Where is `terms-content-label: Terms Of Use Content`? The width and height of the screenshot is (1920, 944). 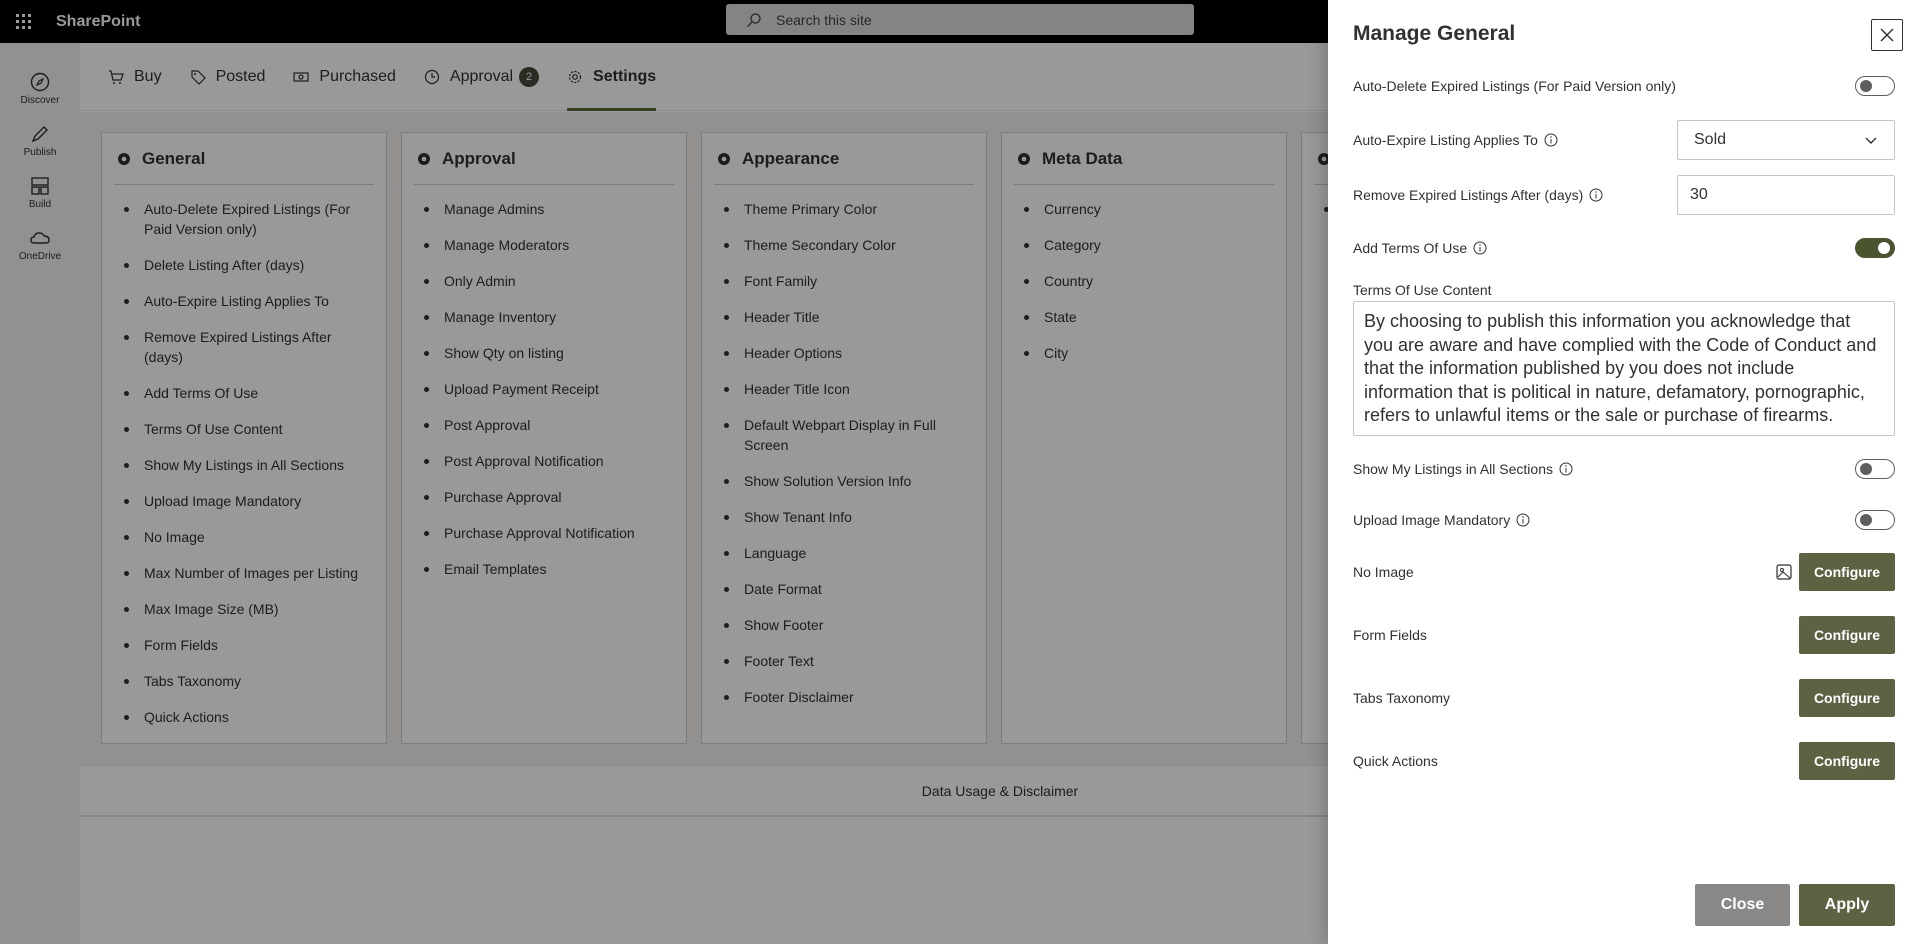
terms-content-label: Terms Of Use Content is located at coordinates (1422, 290).